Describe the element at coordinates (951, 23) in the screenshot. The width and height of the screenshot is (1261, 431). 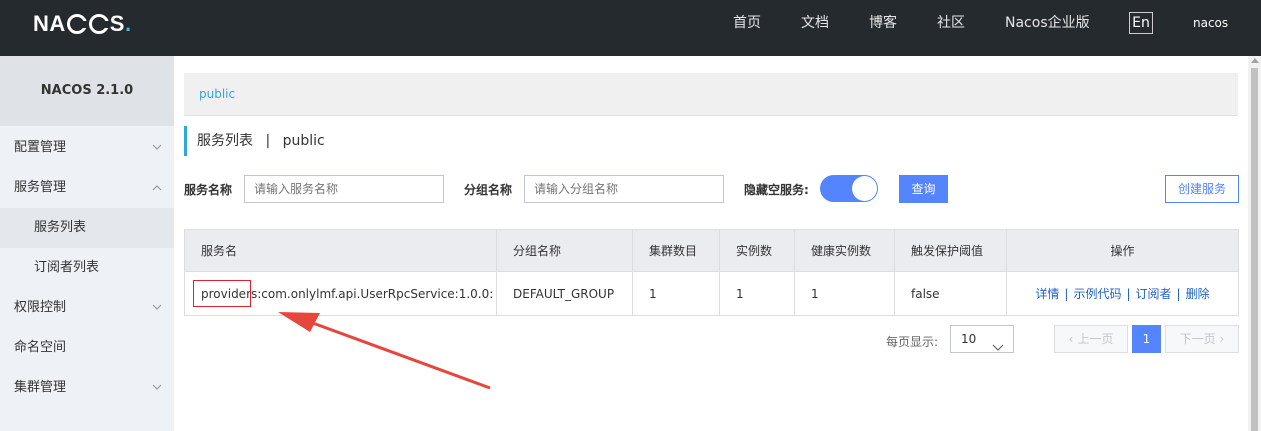
I see `nav-community: 社区` at that location.